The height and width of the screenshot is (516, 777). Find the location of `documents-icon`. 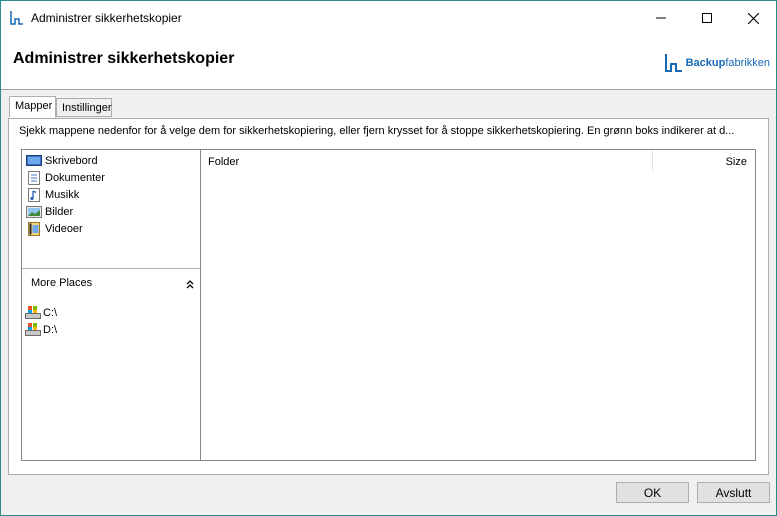

documents-icon is located at coordinates (34, 177).